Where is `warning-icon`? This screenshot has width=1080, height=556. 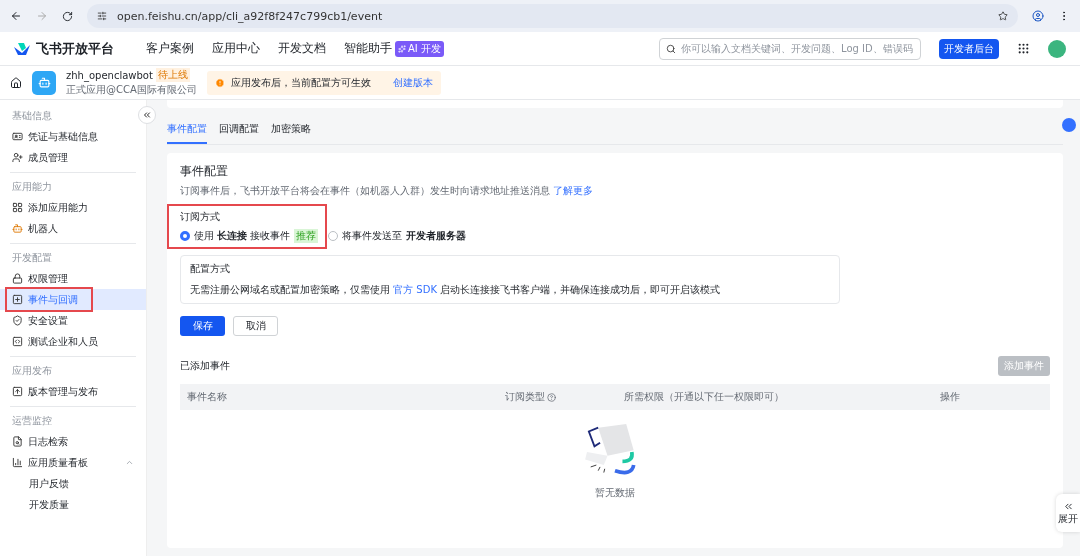
warning-icon is located at coordinates (219, 82).